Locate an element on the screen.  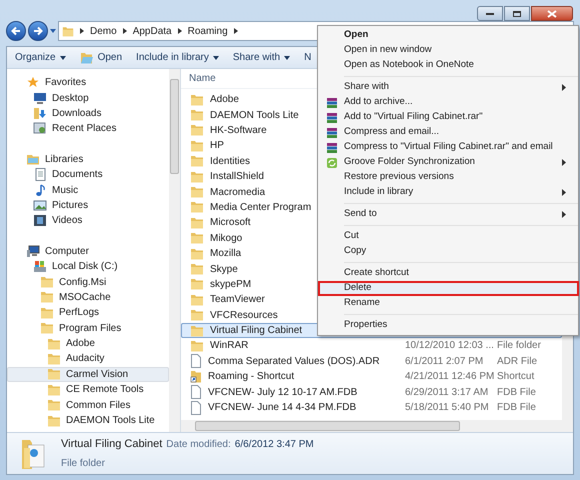
type-cell-text: File folder is located at coordinates (519, 346).